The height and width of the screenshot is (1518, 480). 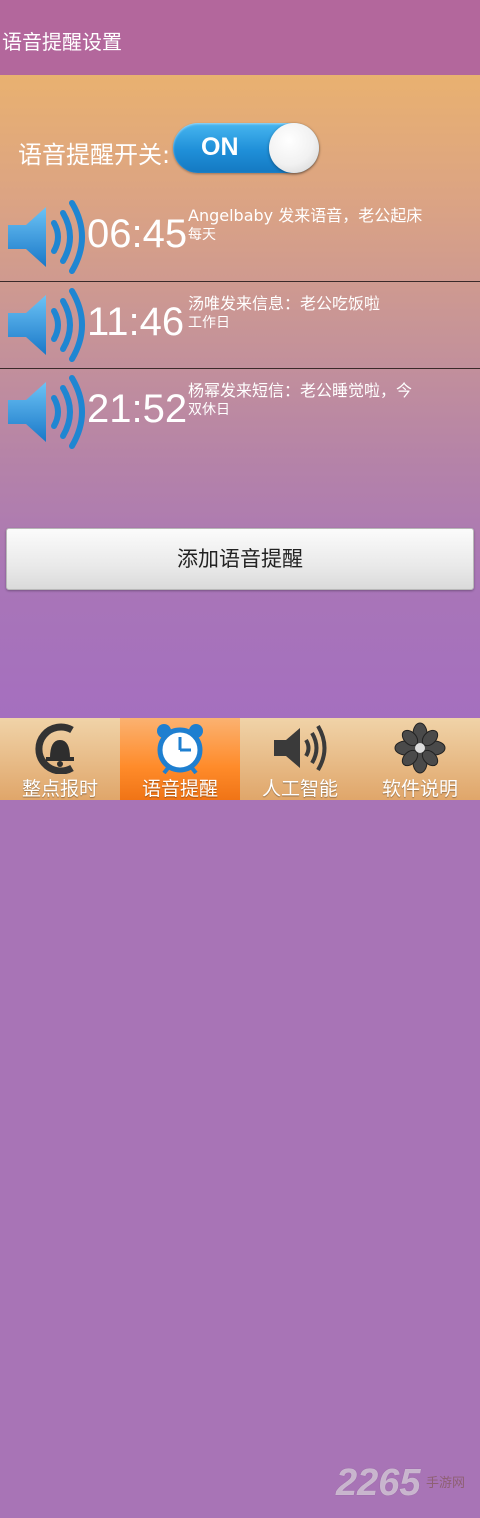 I want to click on reminder-time: 21:52, so click(x=137, y=409).